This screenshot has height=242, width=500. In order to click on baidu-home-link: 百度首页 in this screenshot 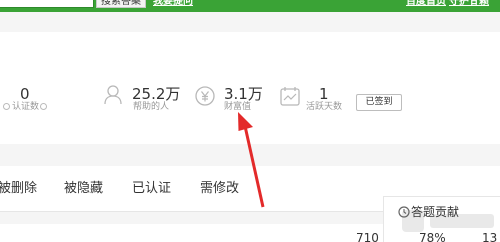, I will do `click(426, 4)`.